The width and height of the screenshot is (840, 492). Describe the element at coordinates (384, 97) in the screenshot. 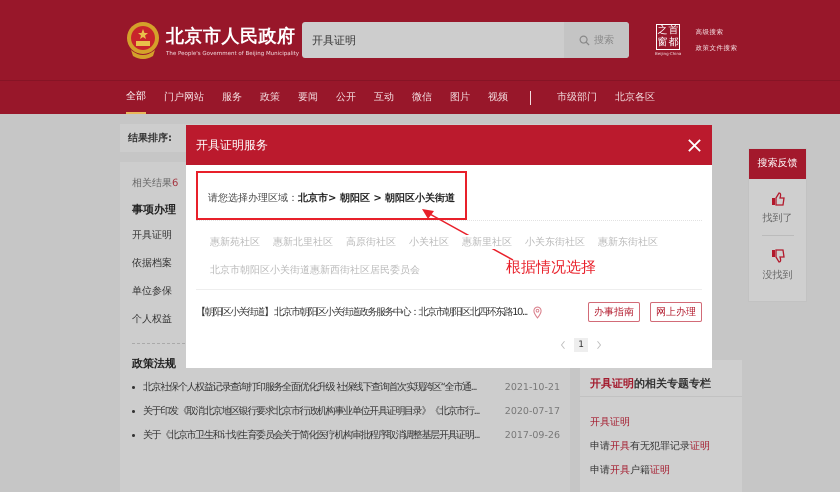

I see `nav-tab: 互动` at that location.